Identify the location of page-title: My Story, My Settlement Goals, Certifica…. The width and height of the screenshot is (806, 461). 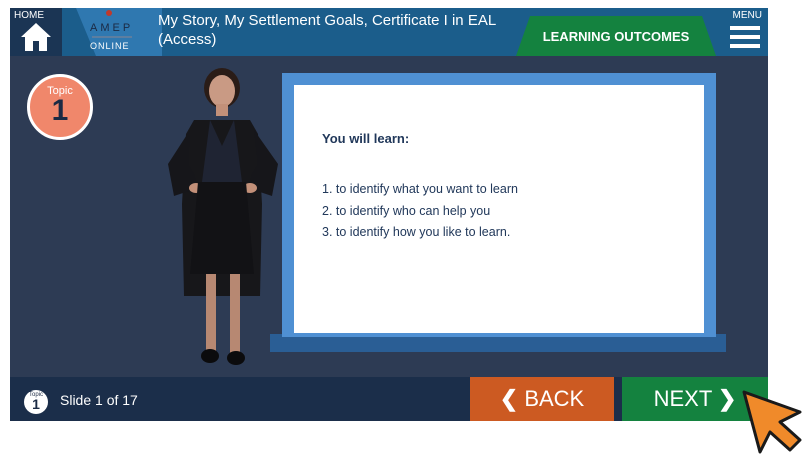
(327, 30).